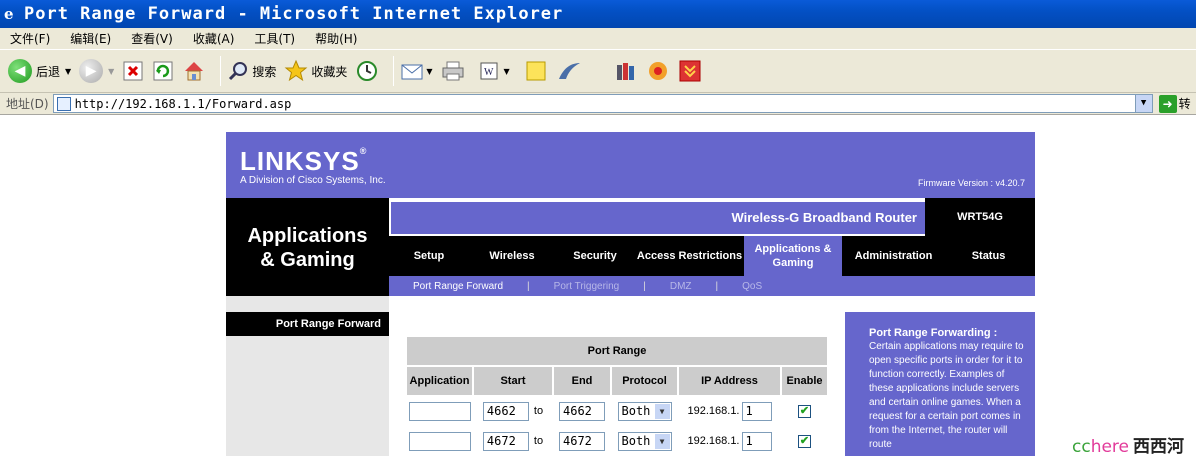  Describe the element at coordinates (296, 70) in the screenshot. I see `star-icon` at that location.